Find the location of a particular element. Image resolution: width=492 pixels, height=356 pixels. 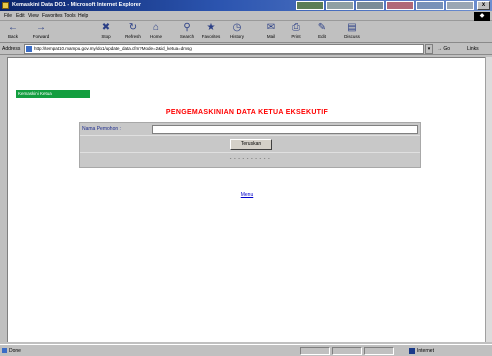

menu-view: View is located at coordinates (33, 16).